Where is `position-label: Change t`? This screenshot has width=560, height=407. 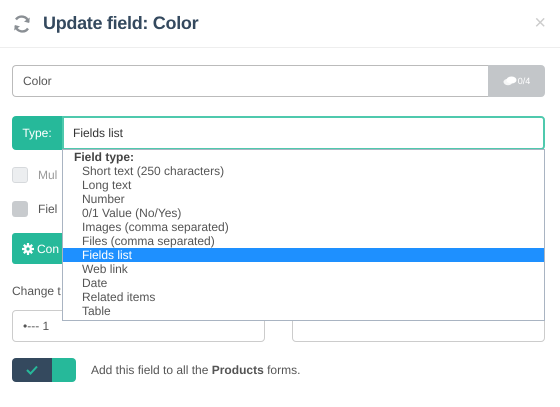
position-label: Change t is located at coordinates (36, 291).